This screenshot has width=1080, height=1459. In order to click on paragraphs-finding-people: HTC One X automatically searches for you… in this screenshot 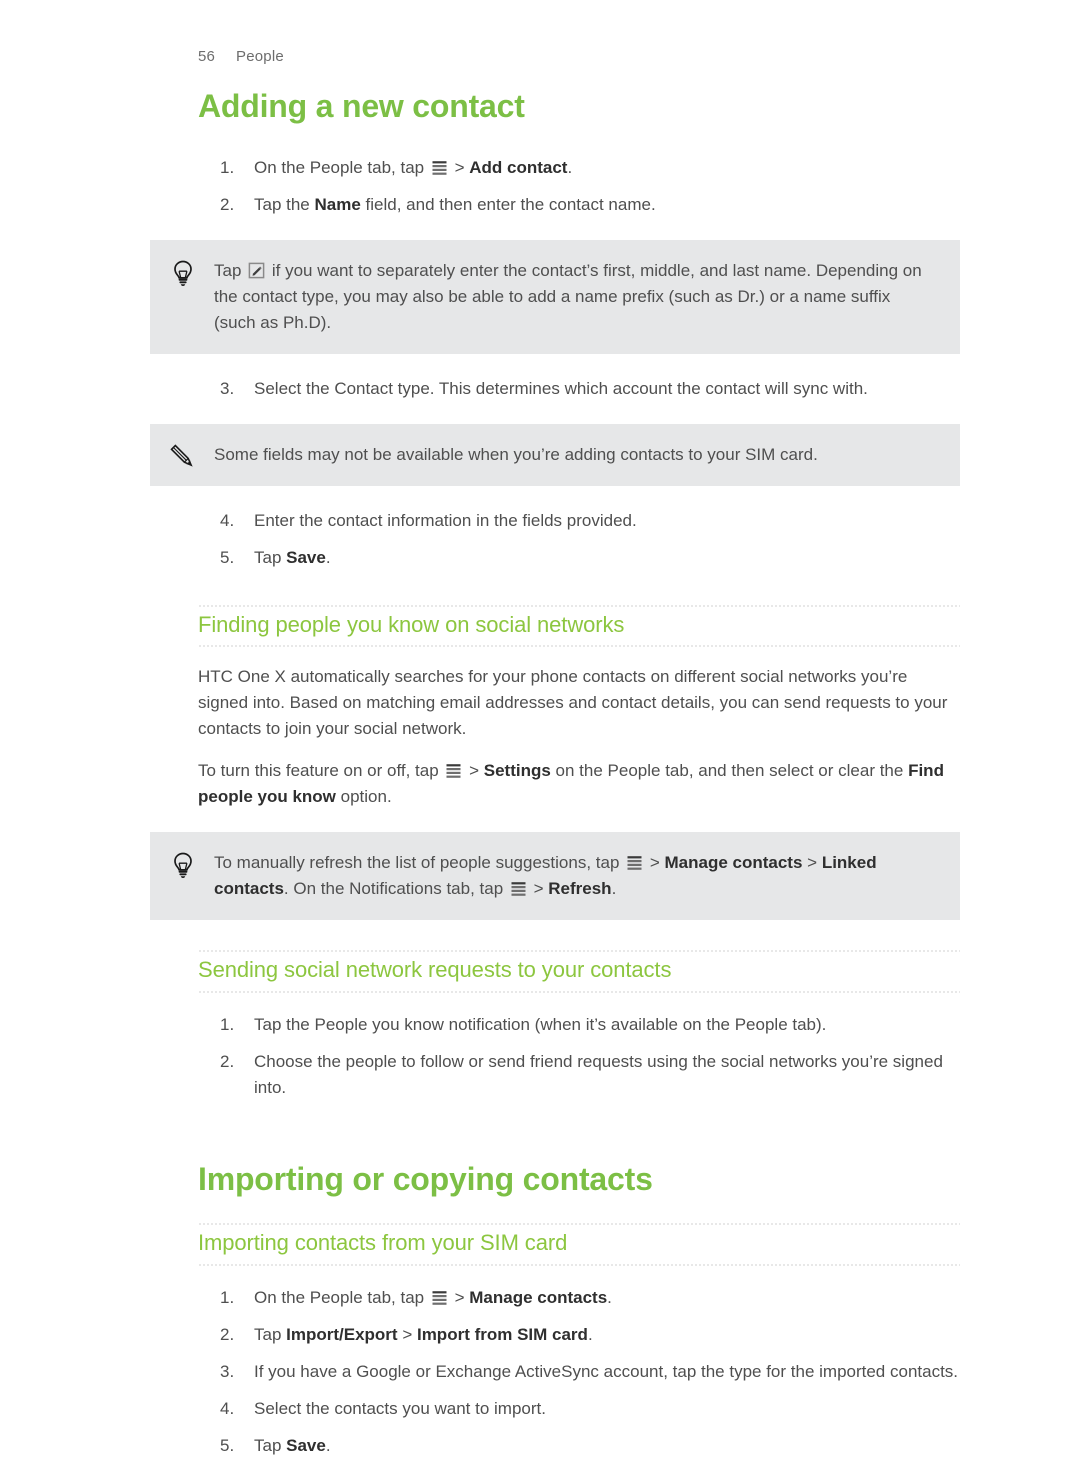, I will do `click(579, 737)`.